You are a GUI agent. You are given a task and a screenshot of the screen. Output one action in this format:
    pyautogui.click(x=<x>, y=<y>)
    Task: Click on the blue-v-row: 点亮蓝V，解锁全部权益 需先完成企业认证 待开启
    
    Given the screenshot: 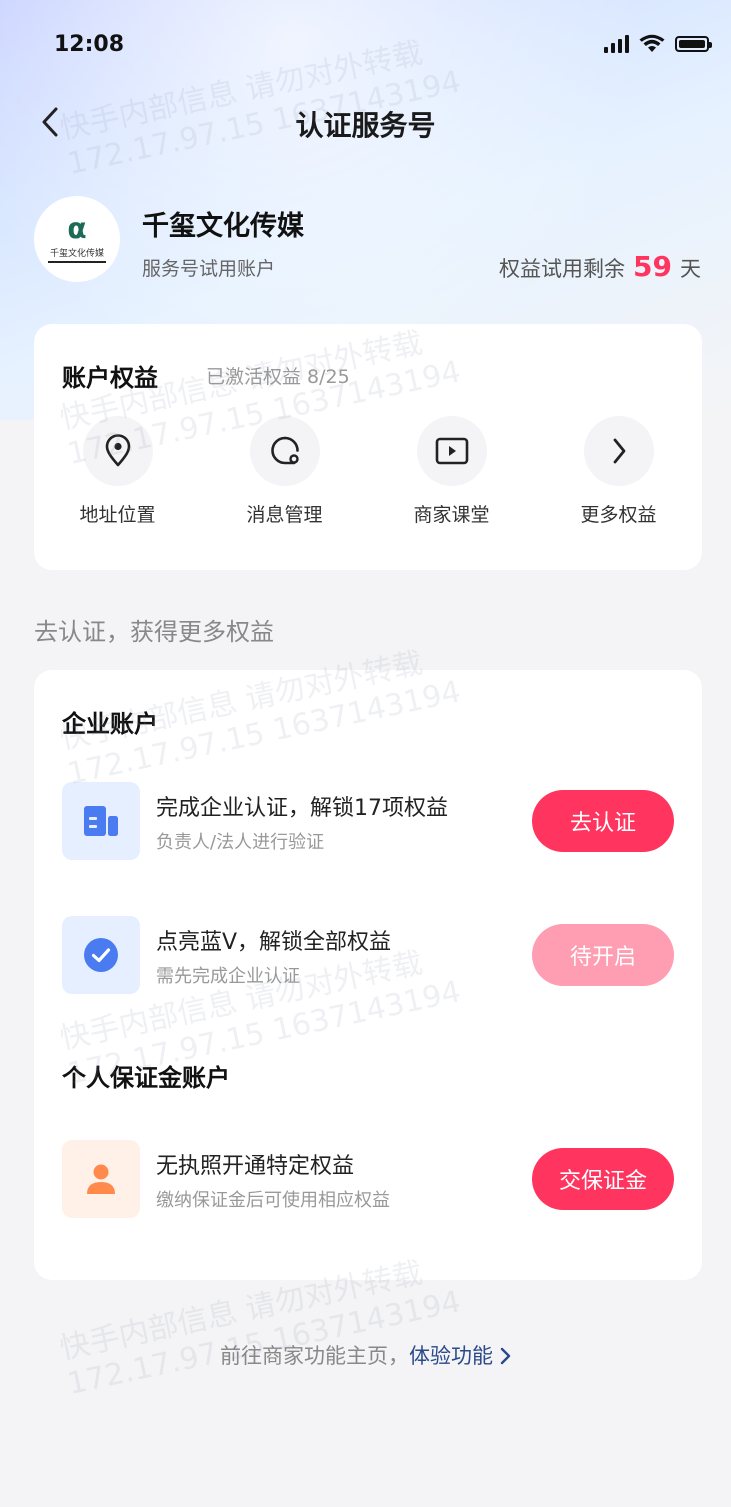 What is the action you would take?
    pyautogui.click(x=368, y=956)
    